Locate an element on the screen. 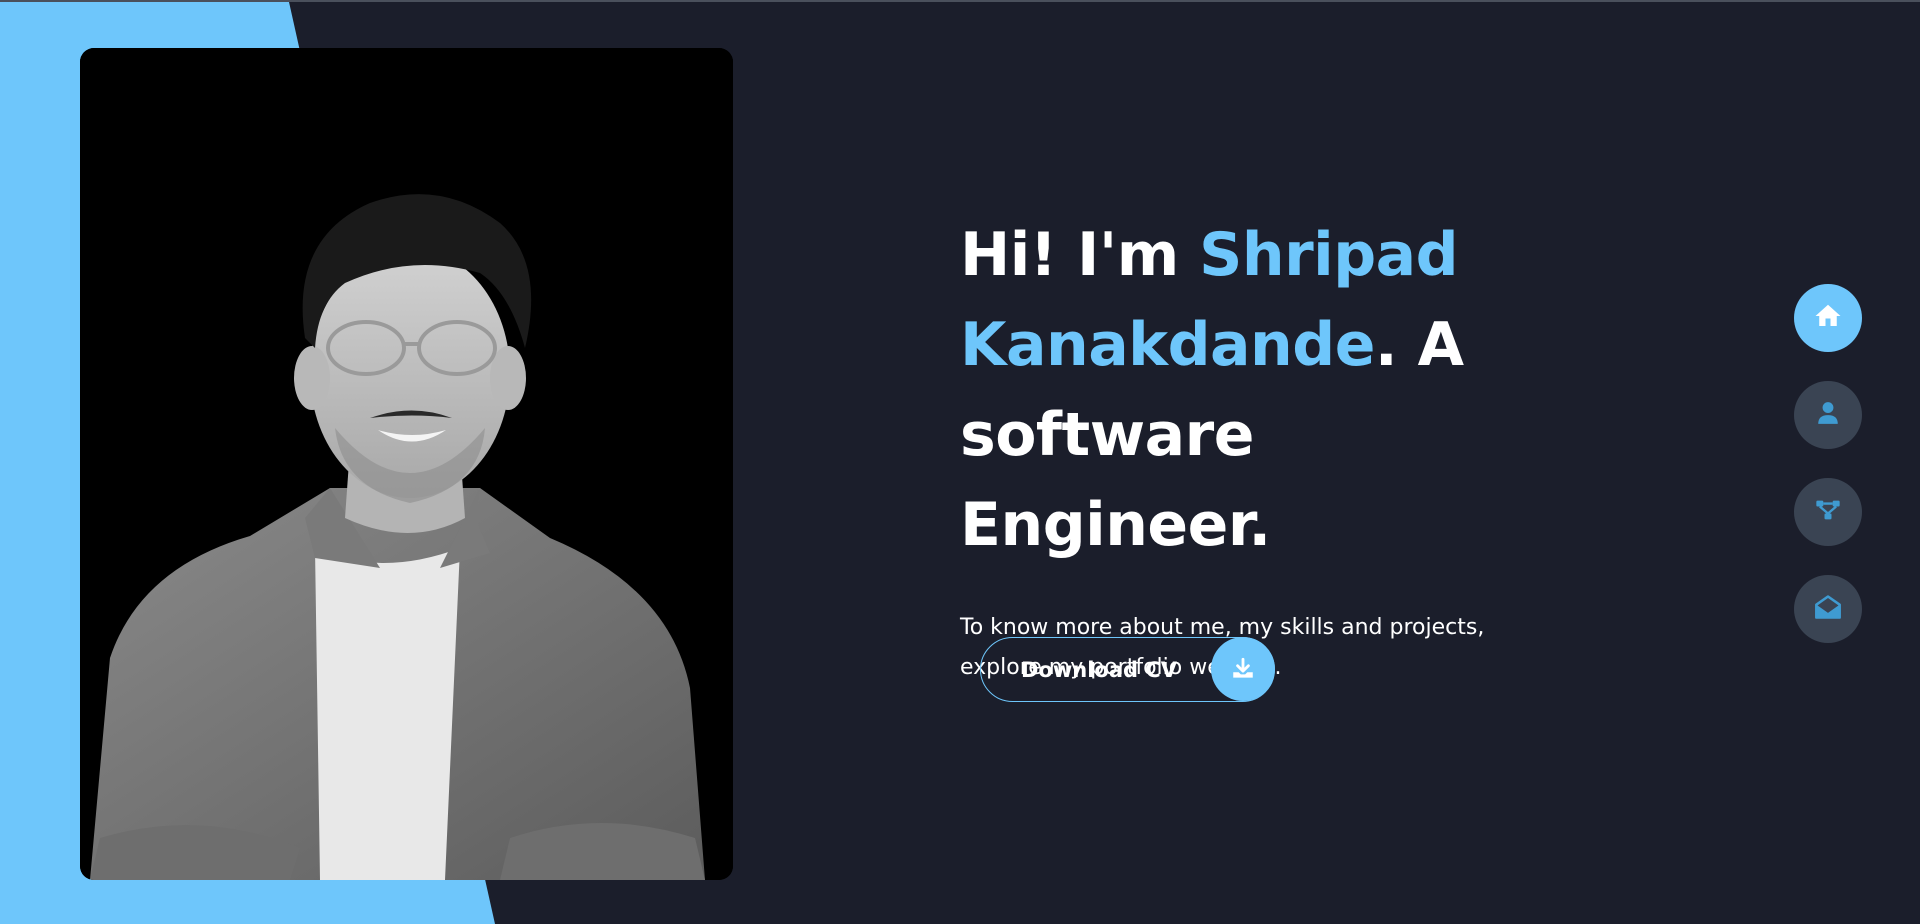 This screenshot has width=1920, height=924. nav-about-button is located at coordinates (1828, 415).